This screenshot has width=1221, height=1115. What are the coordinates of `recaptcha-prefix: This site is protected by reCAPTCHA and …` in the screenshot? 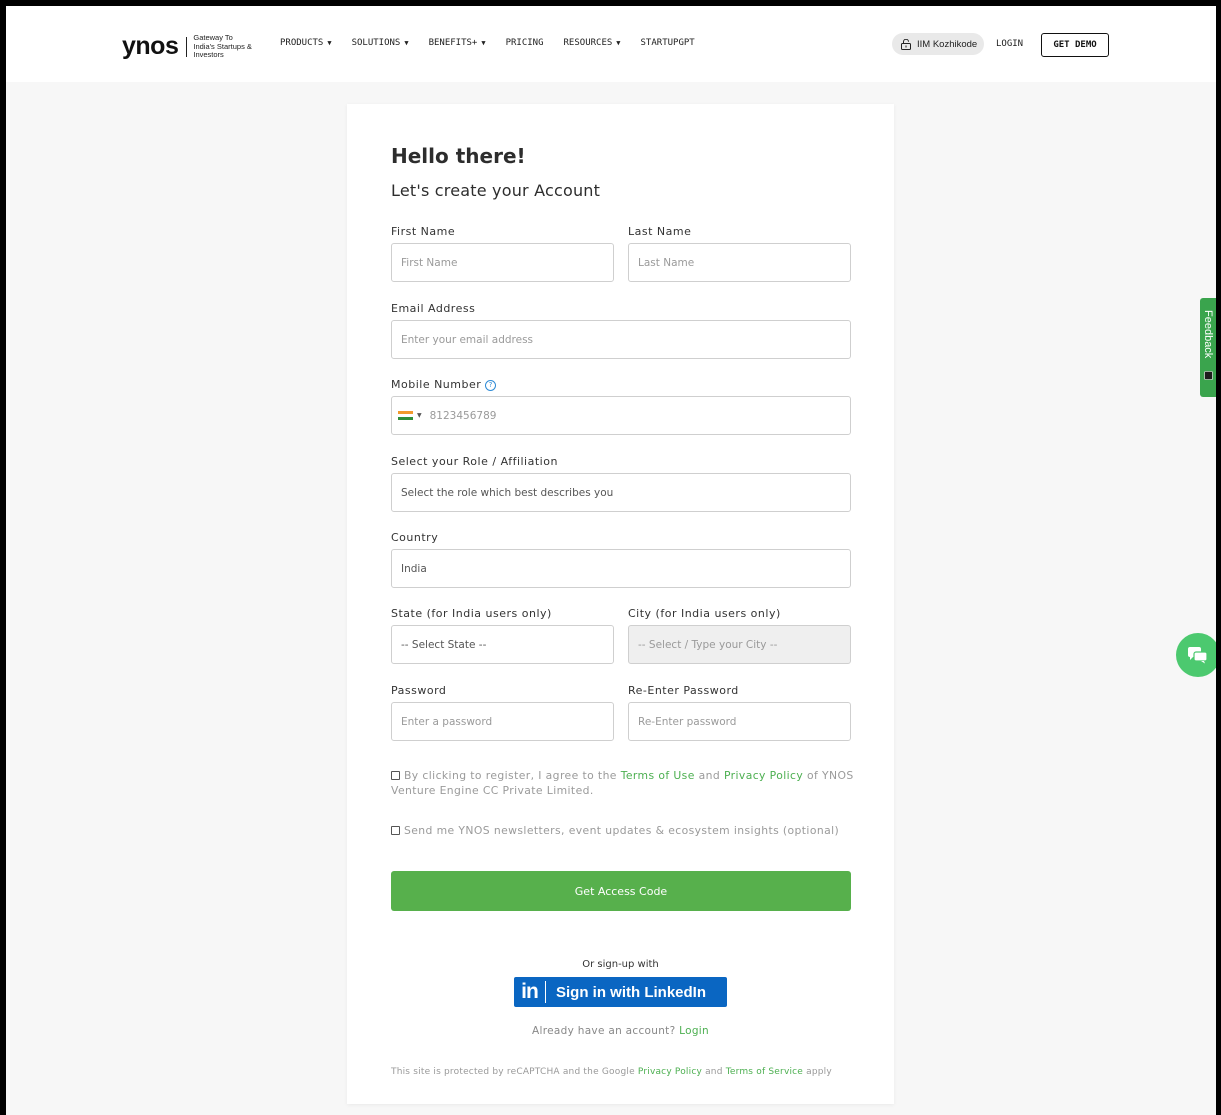 It's located at (513, 1072).